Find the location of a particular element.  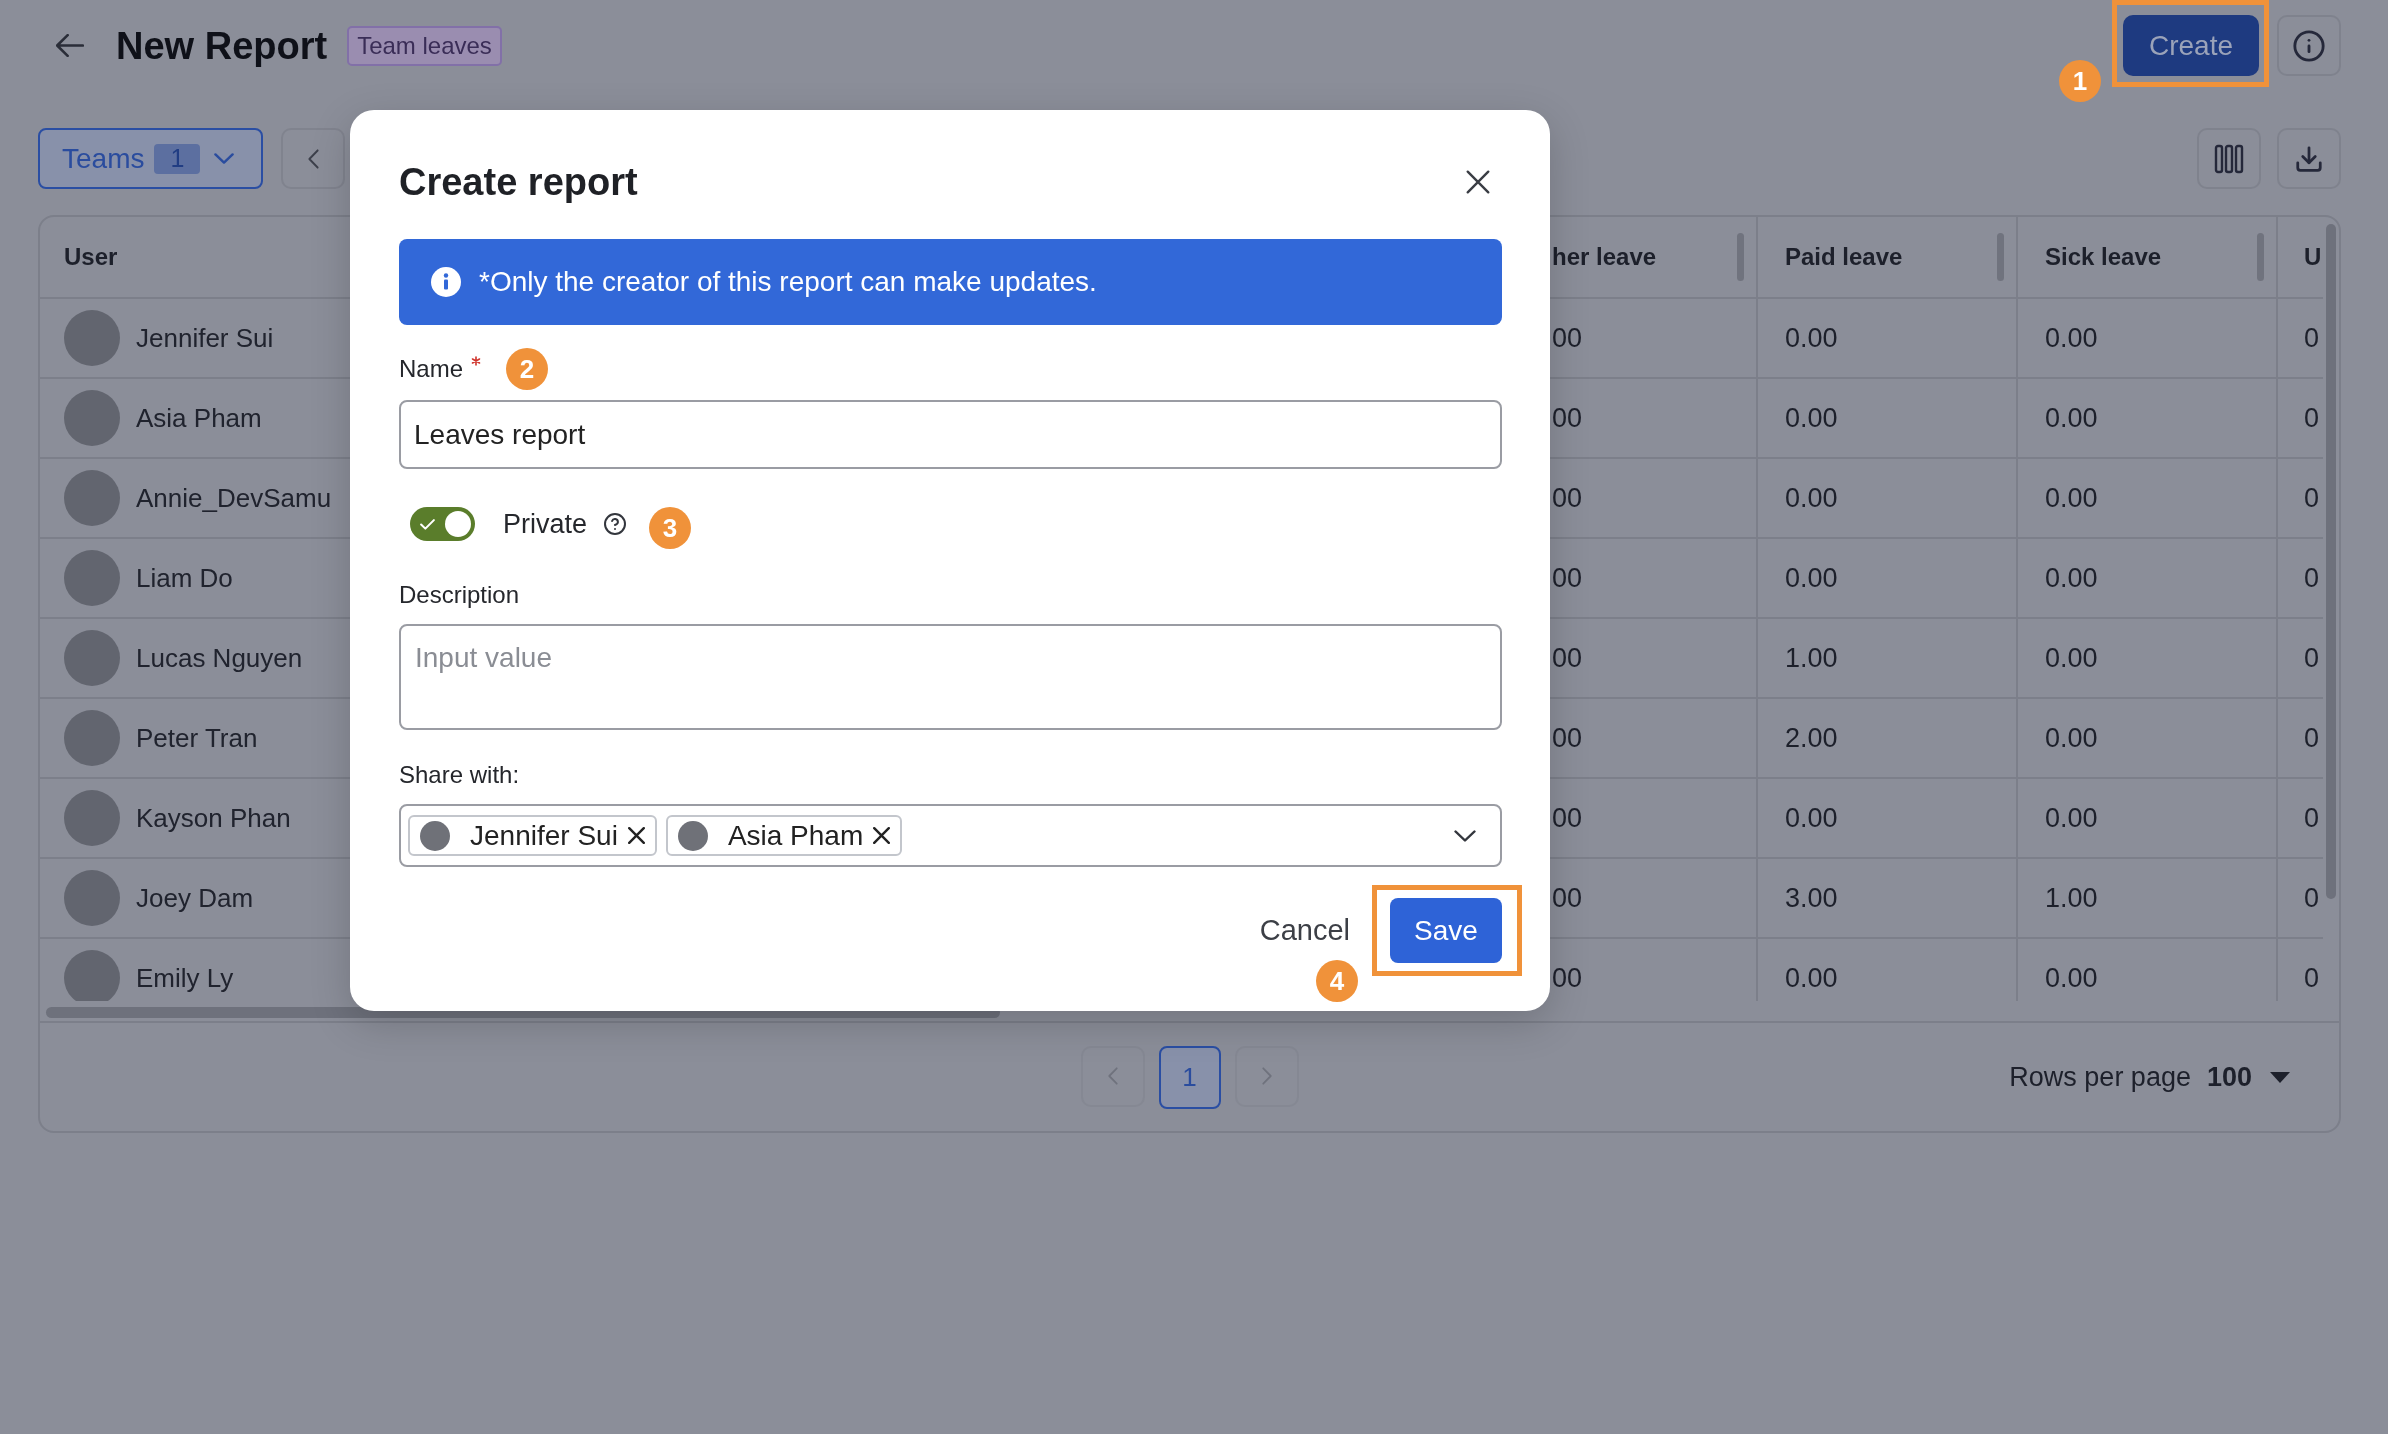

back-arrow-icon is located at coordinates (70, 45).